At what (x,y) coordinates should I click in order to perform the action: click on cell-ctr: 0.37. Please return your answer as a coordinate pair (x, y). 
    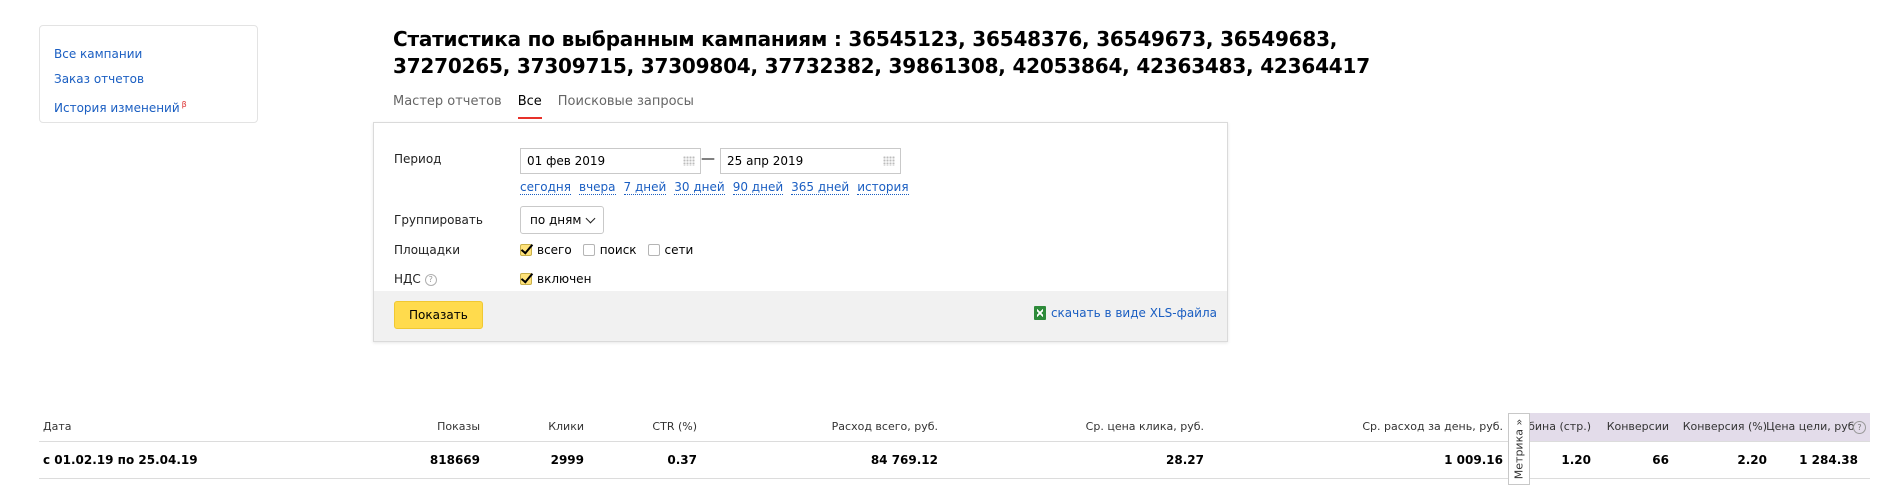
    Looking at the image, I should click on (682, 460).